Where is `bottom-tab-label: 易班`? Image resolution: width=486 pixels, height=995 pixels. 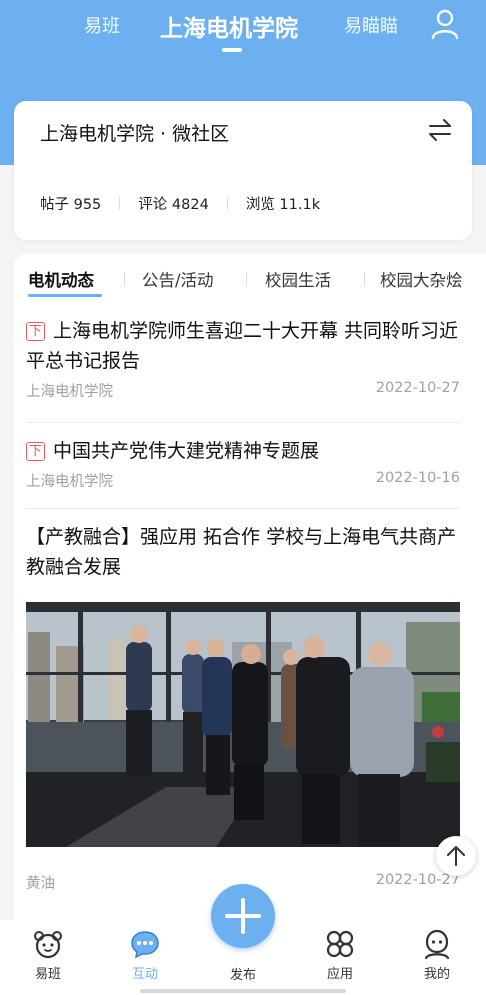
bottom-tab-label: 易班 is located at coordinates (47, 974).